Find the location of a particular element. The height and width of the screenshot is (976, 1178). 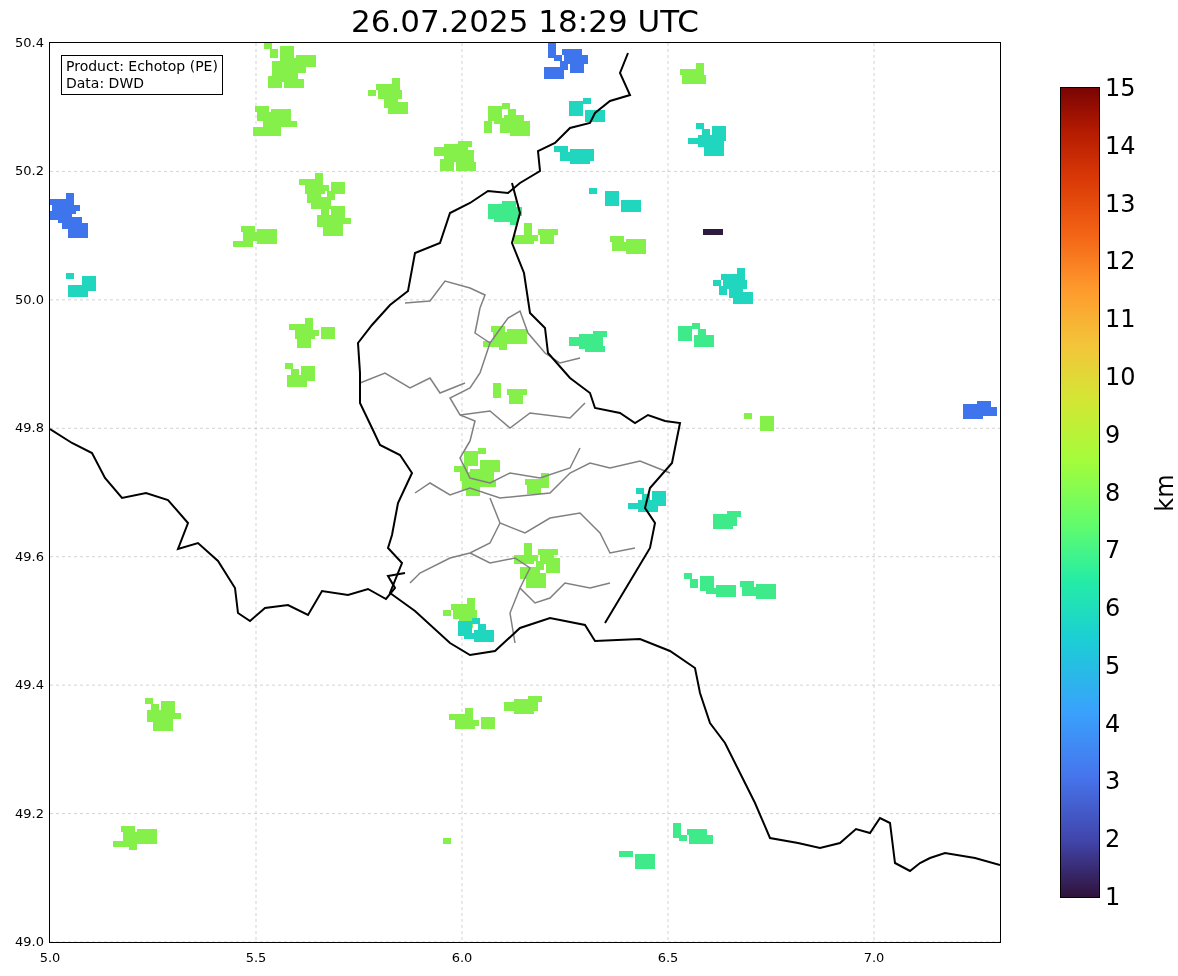

colorbar-tick-label: 14 is located at coordinates (1120, 145).